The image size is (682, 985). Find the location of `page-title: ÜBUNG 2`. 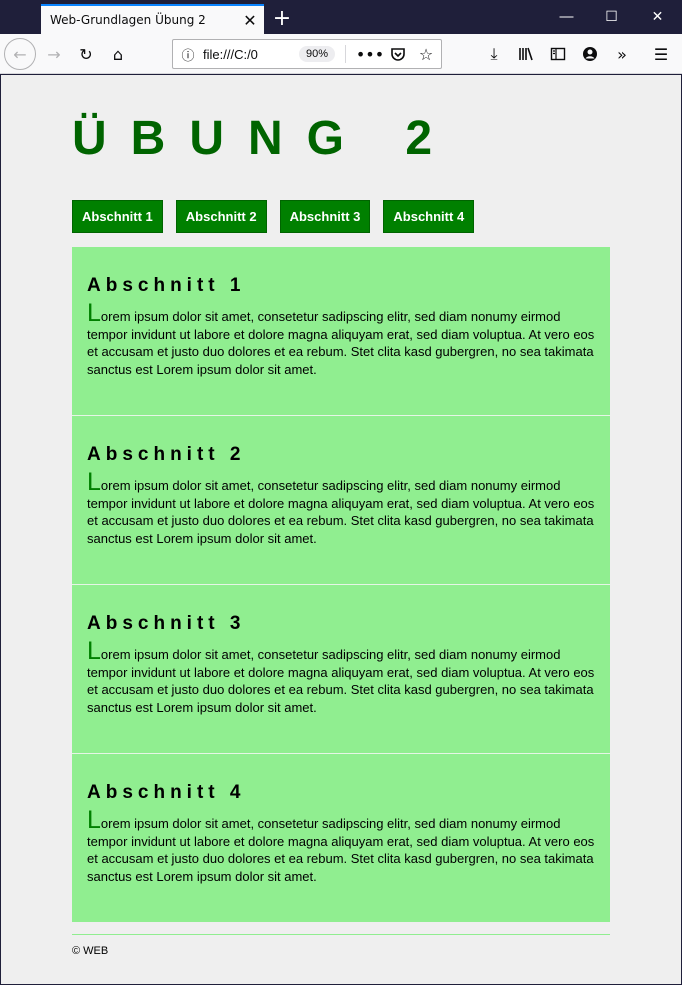

page-title: ÜBUNG 2 is located at coordinates (264, 138).